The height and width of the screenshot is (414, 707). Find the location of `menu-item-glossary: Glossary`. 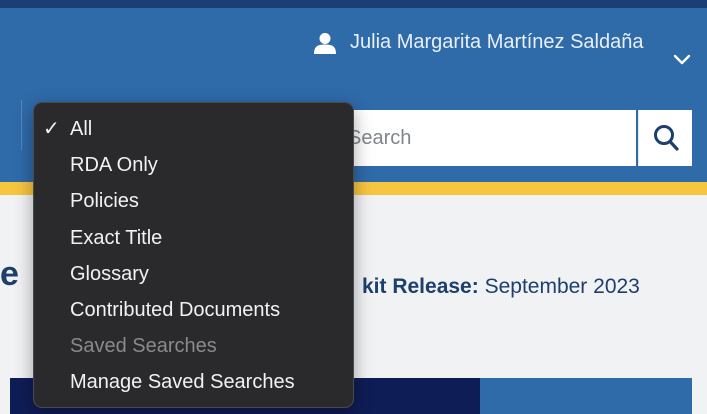

menu-item-glossary: Glossary is located at coordinates (193, 274).